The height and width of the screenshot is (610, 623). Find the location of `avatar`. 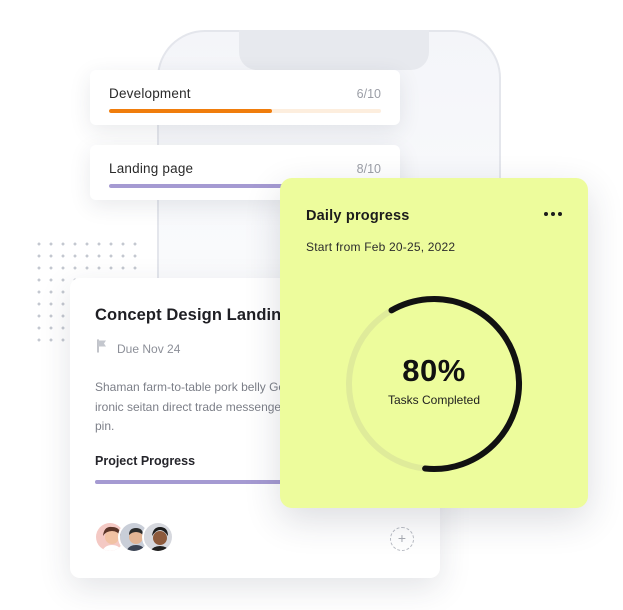

avatar is located at coordinates (158, 537).